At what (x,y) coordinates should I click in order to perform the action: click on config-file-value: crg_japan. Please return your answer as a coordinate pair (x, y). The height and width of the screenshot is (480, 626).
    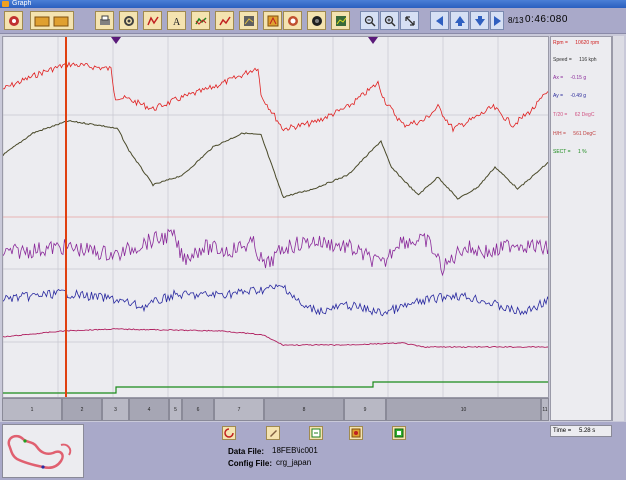
    Looking at the image, I should click on (294, 462).